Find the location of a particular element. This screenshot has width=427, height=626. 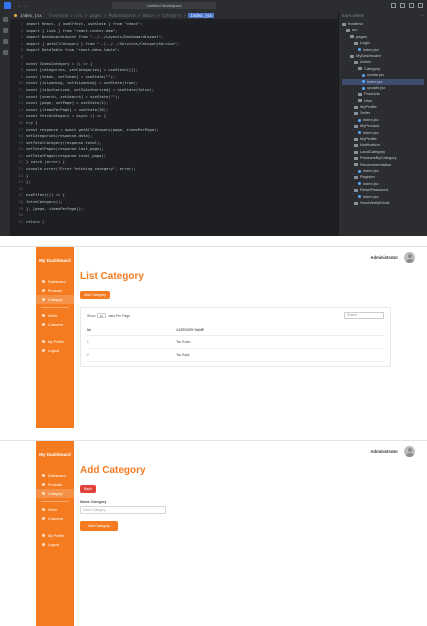

code-line: 14 const [itemsPerPage] = useState(10); is located at coordinates (174, 110).